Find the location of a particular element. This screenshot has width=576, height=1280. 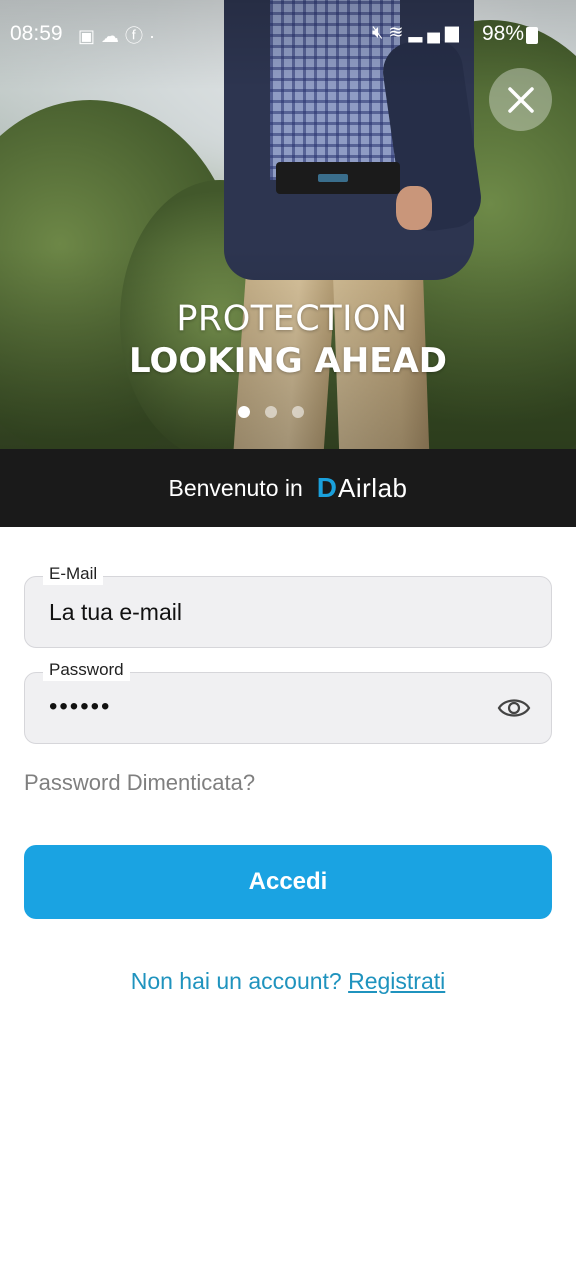

password-value: •••••• is located at coordinates (80, 707).